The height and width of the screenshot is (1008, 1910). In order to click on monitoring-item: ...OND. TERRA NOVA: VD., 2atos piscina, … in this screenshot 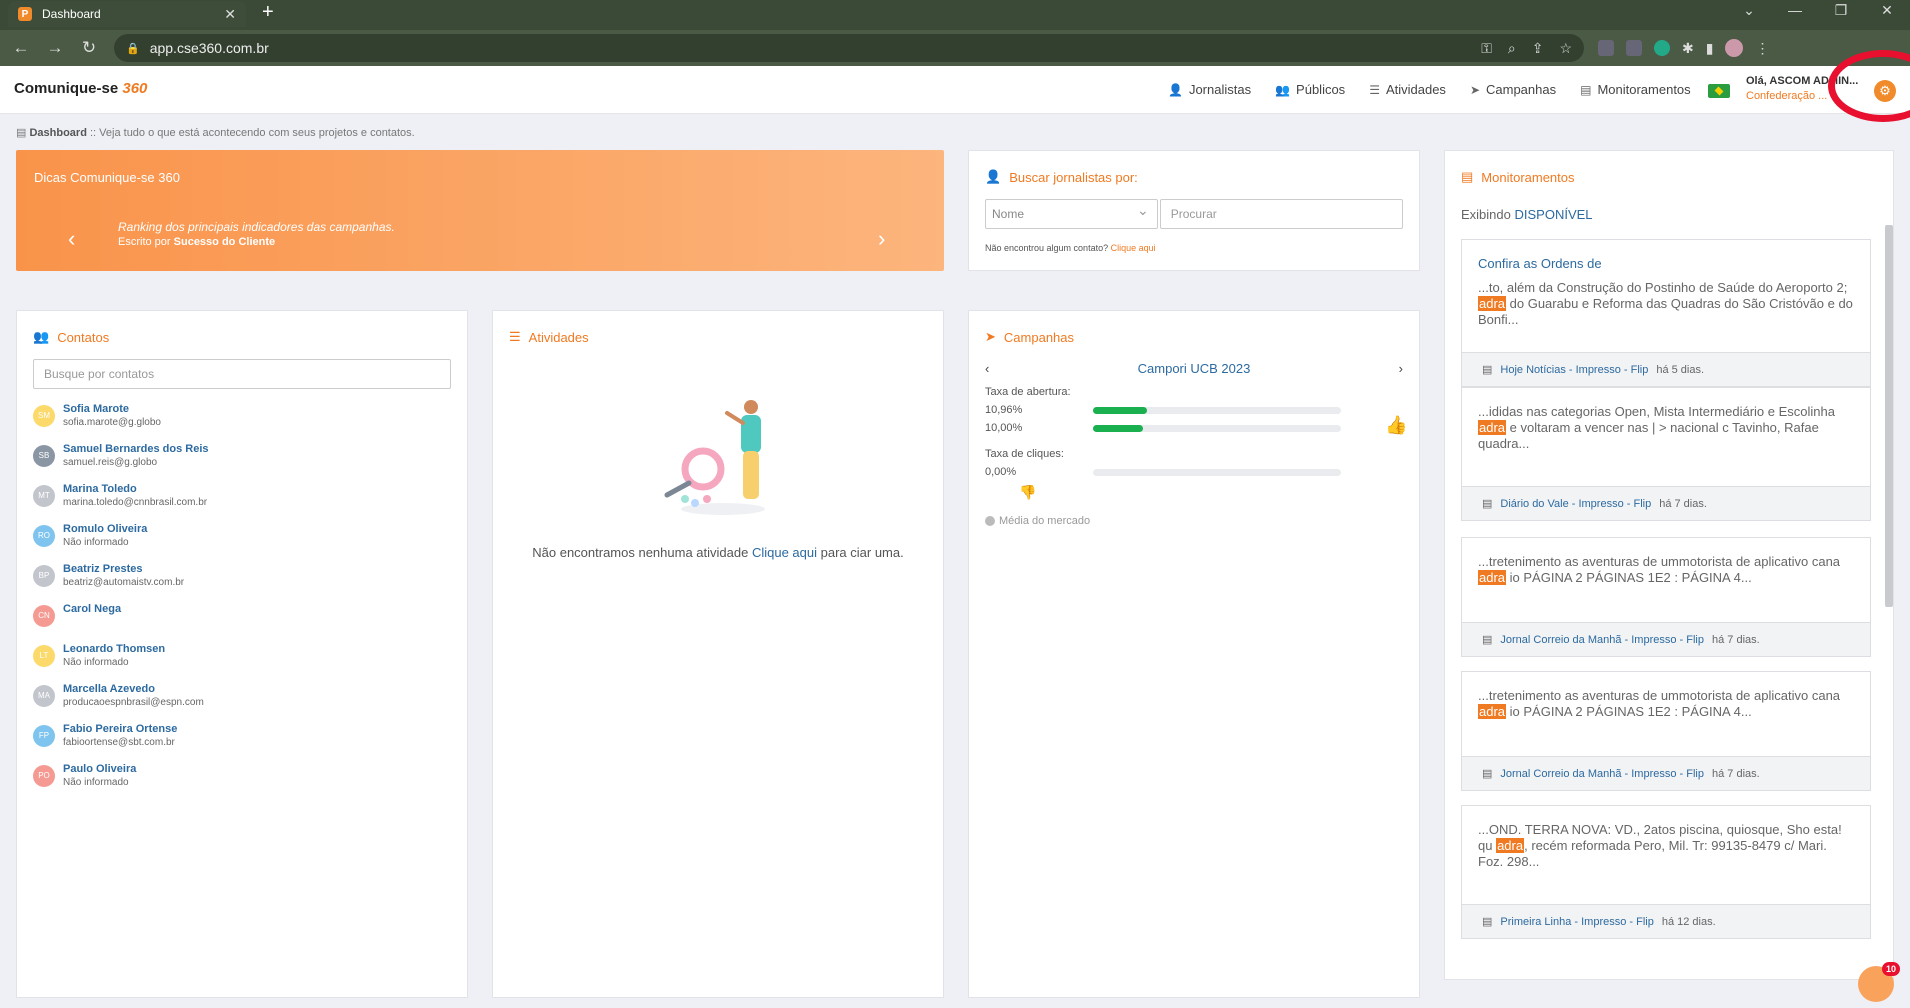, I will do `click(1666, 872)`.